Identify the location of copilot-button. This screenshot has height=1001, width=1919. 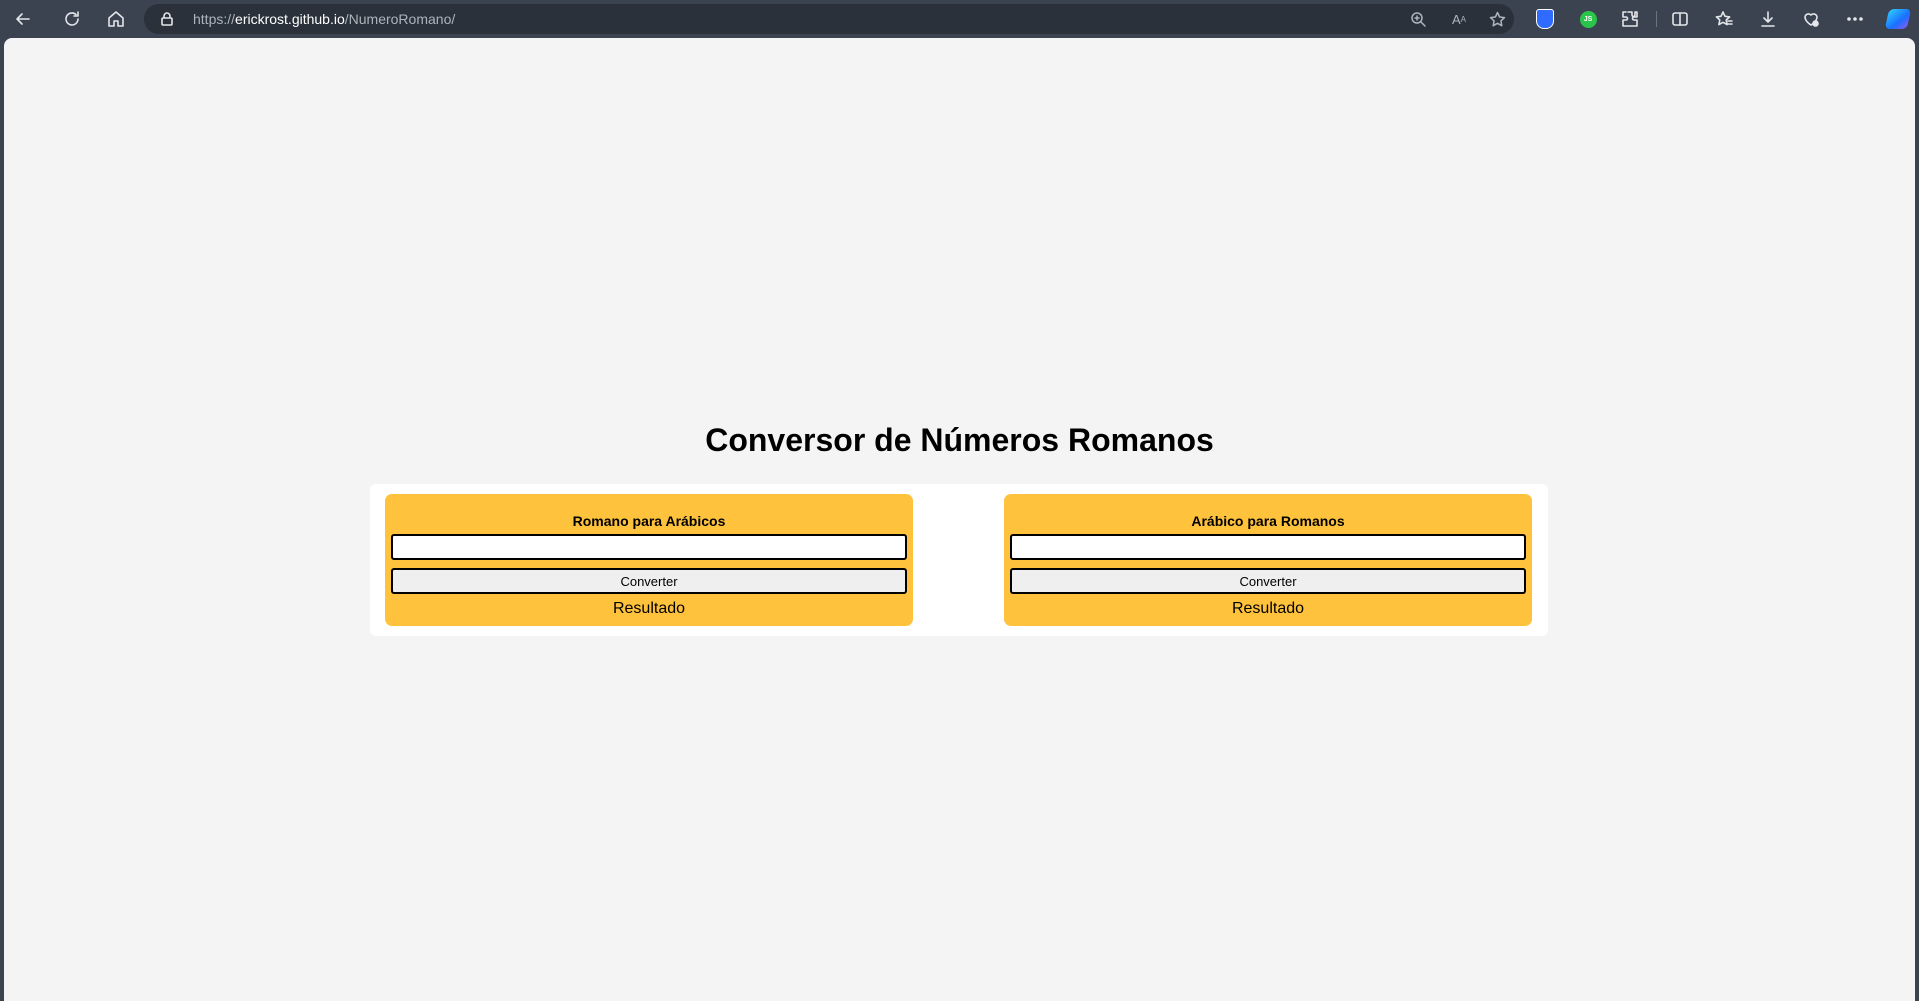
(1898, 19).